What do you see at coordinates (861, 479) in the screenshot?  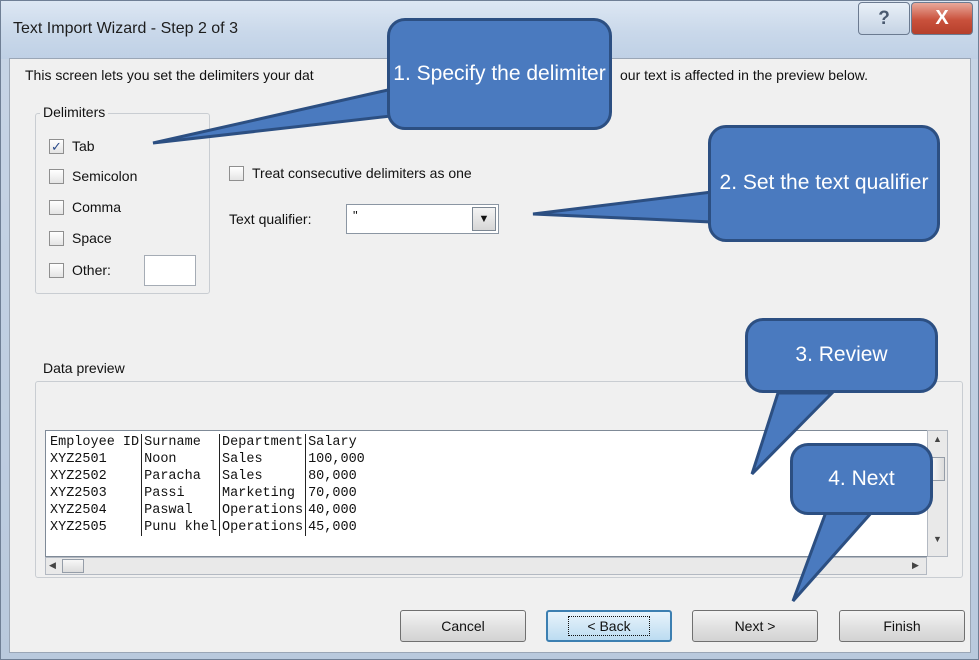 I see `callout-next: 4. Next` at bounding box center [861, 479].